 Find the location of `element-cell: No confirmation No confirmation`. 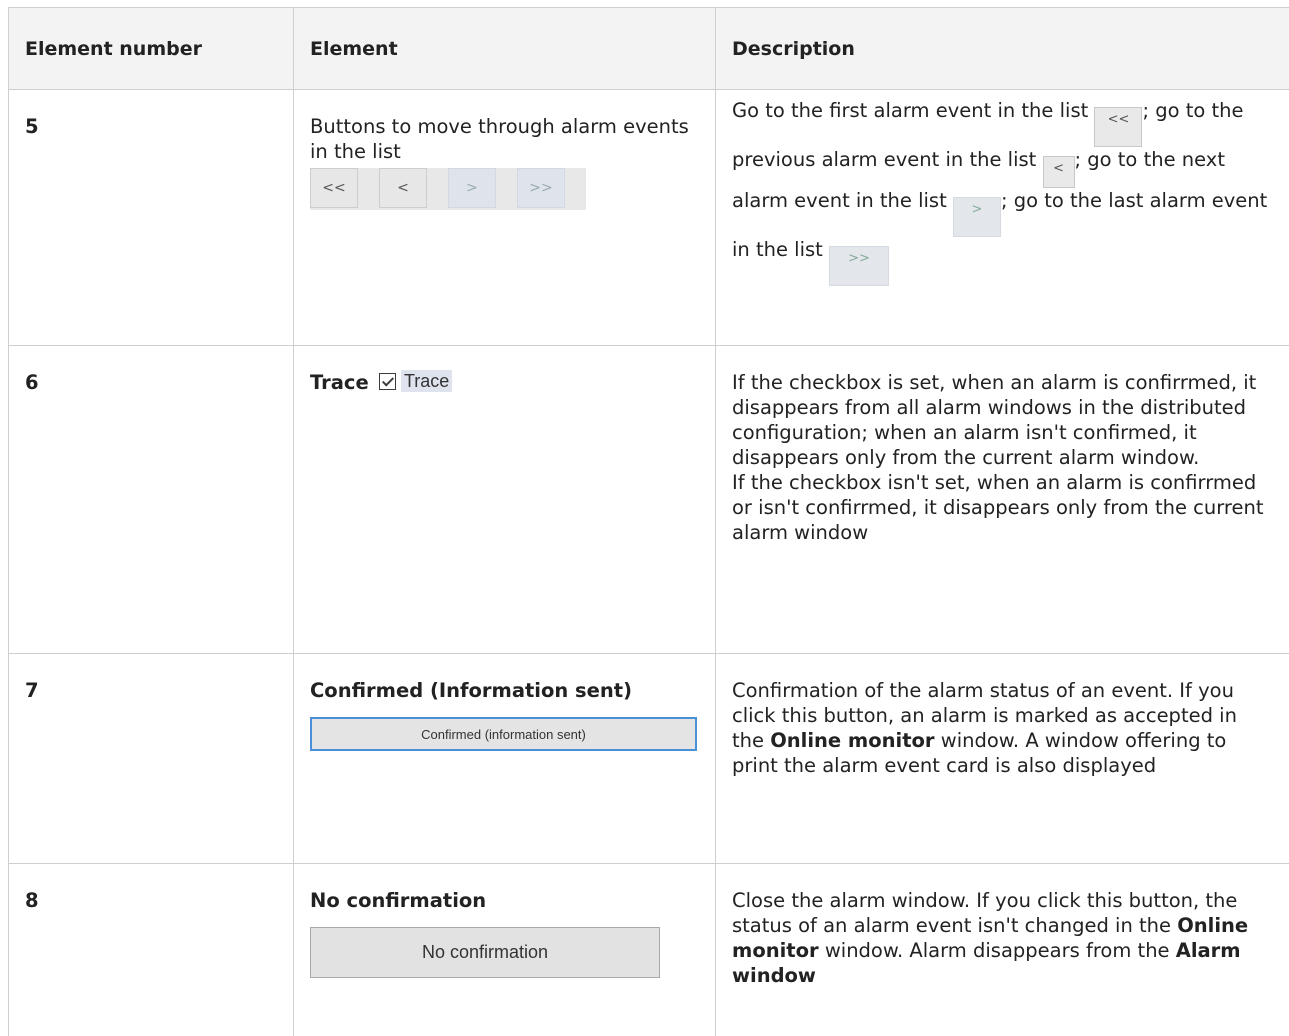

element-cell: No confirmation No confirmation is located at coordinates (505, 950).